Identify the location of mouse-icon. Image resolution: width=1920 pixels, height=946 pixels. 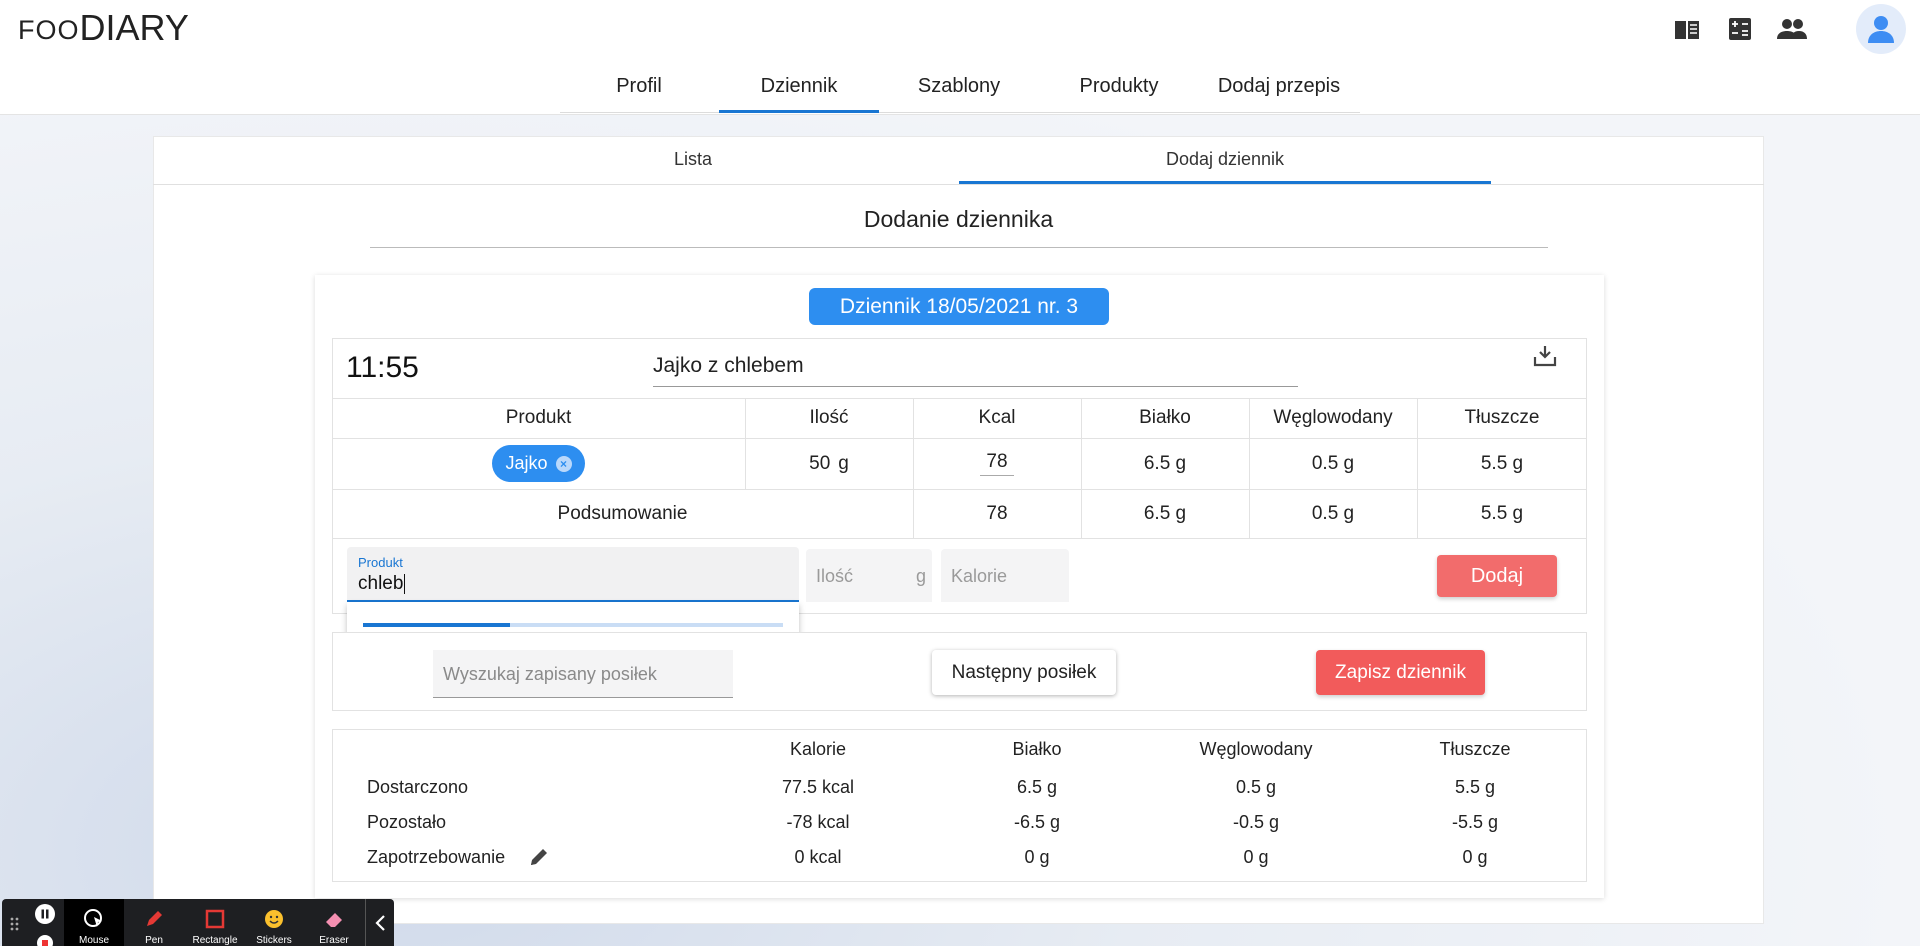
(93, 918).